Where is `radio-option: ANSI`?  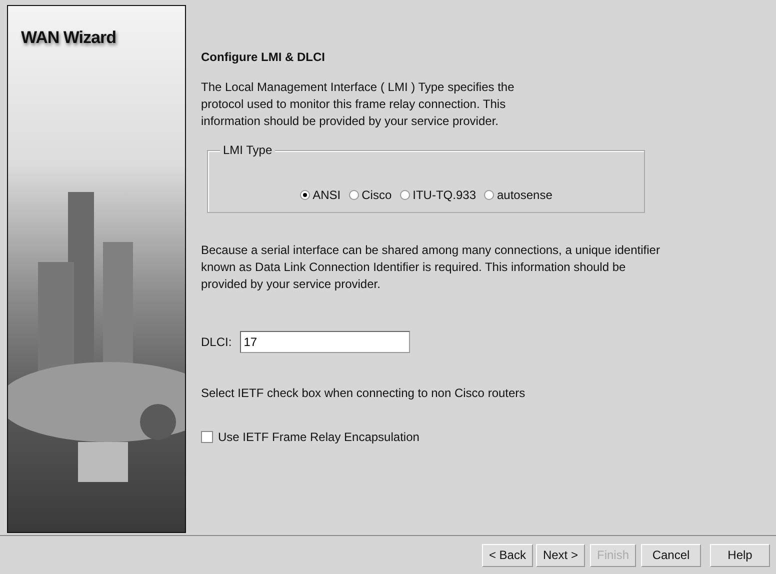
radio-option: ANSI is located at coordinates (320, 195).